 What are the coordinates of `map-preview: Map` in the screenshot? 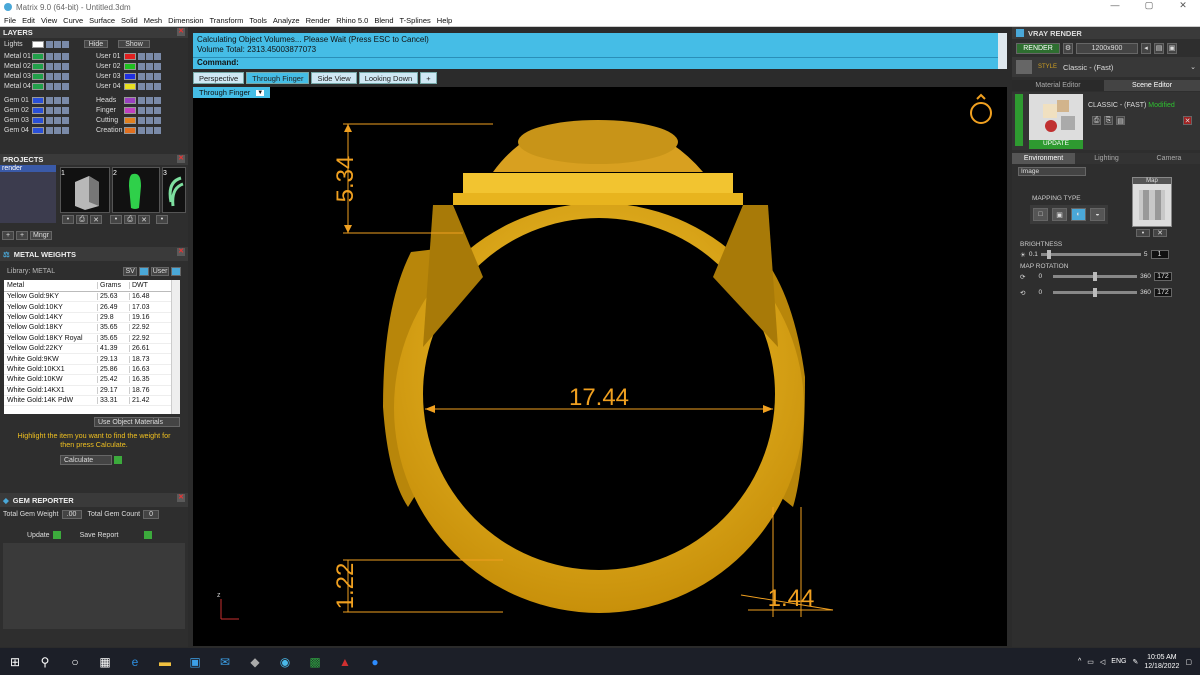 It's located at (1152, 202).